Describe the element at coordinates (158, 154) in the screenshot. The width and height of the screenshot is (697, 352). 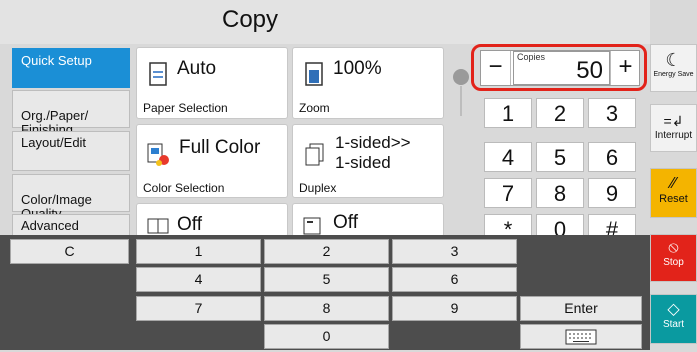
I see `color-icon` at that location.